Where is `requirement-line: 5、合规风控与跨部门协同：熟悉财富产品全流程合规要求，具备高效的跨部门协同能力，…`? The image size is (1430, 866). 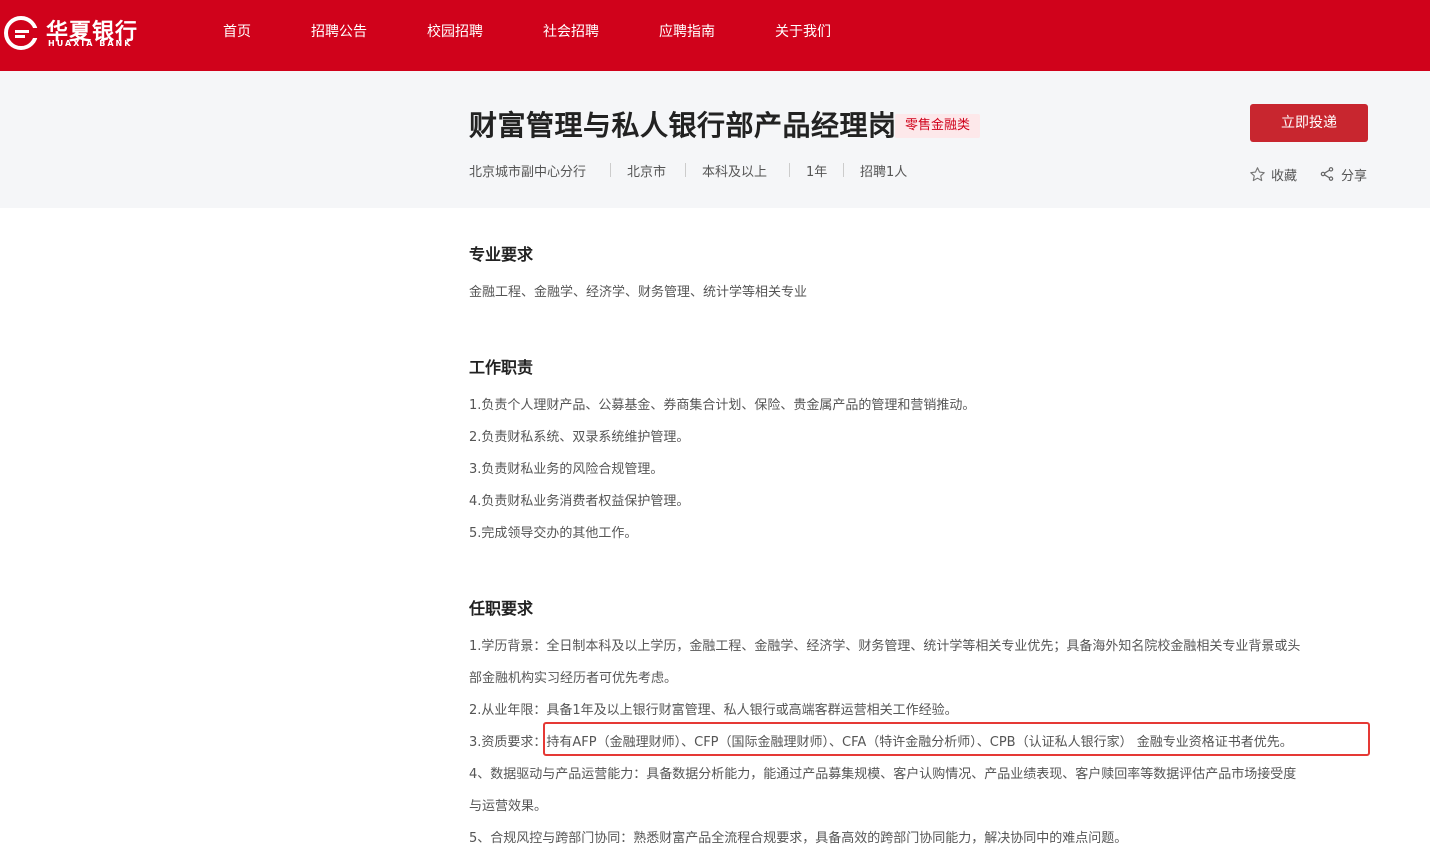
requirement-line: 5、合规风控与跨部门协同：熟悉财富产品全流程合规要求，具备高效的跨部门协同能力，… is located at coordinates (798, 838).